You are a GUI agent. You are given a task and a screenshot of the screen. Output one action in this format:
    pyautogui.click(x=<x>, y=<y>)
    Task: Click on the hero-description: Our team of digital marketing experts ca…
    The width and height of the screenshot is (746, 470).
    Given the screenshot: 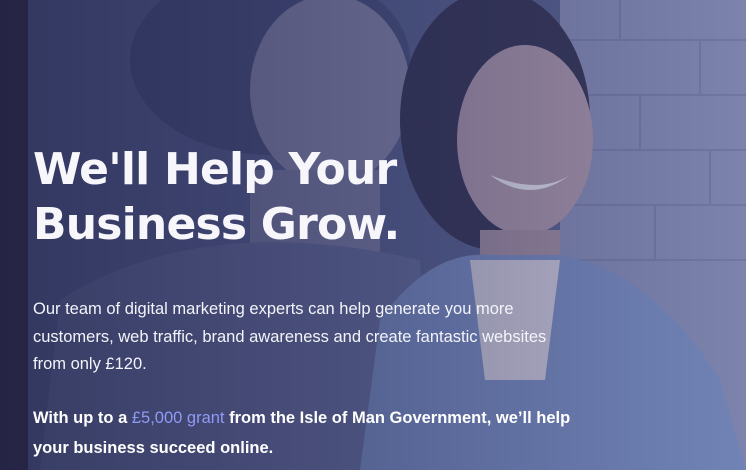 What is the action you would take?
    pyautogui.click(x=290, y=336)
    